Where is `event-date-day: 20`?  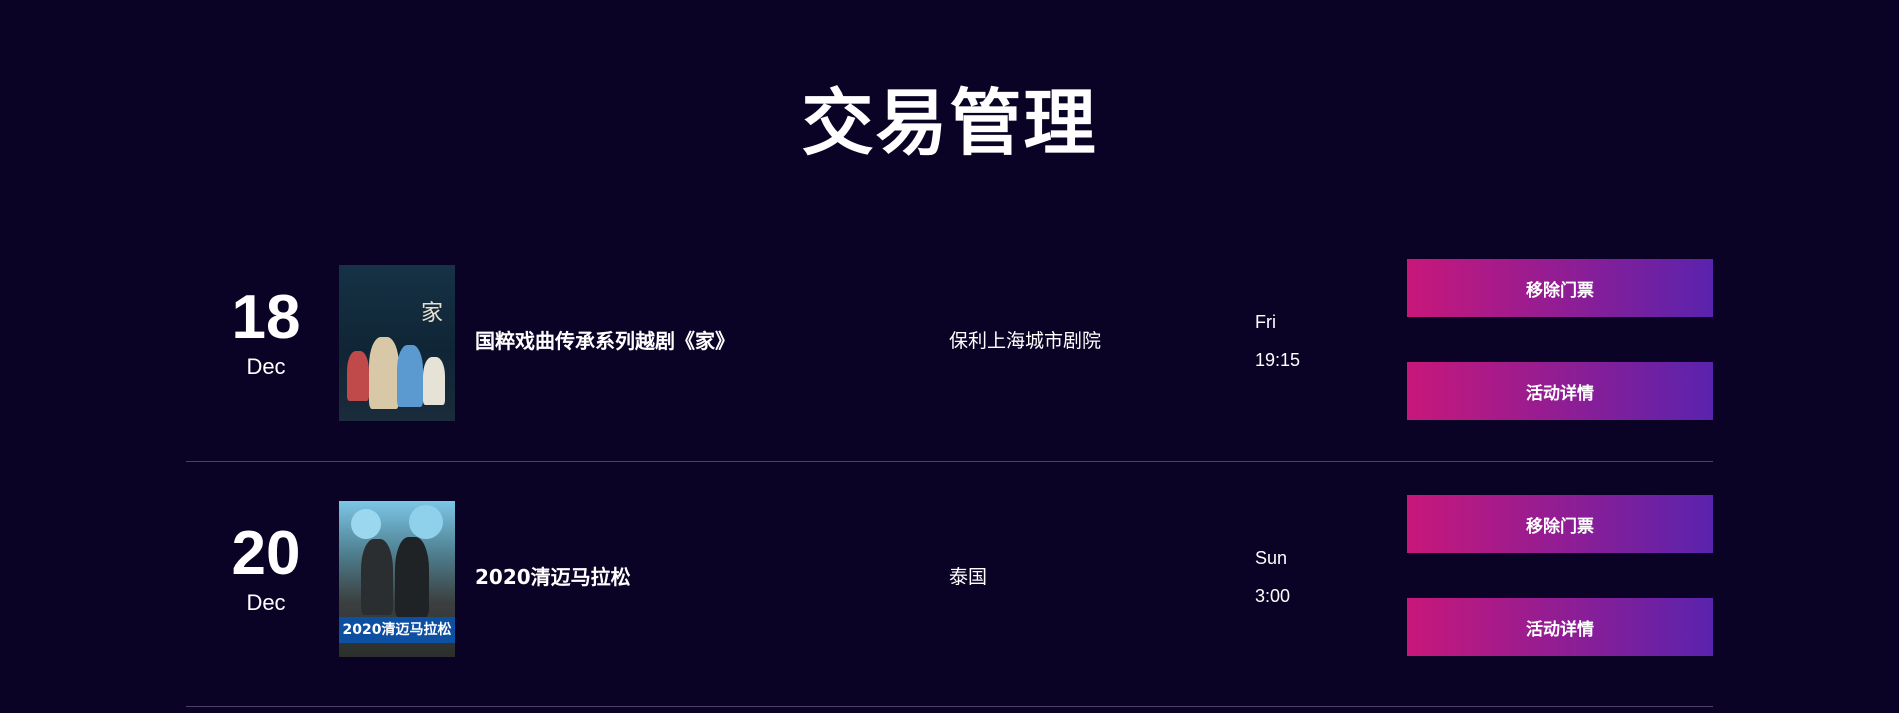
event-date-day: 20 is located at coordinates (266, 553).